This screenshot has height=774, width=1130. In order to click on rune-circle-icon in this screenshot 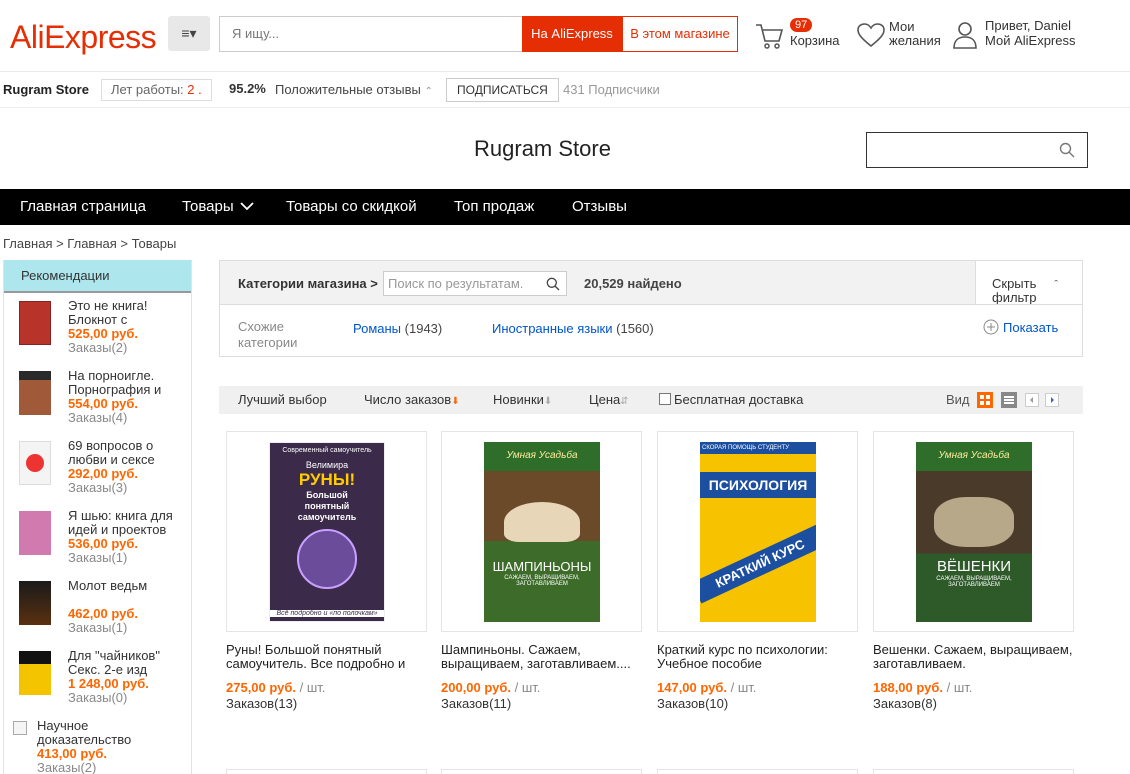, I will do `click(327, 559)`.